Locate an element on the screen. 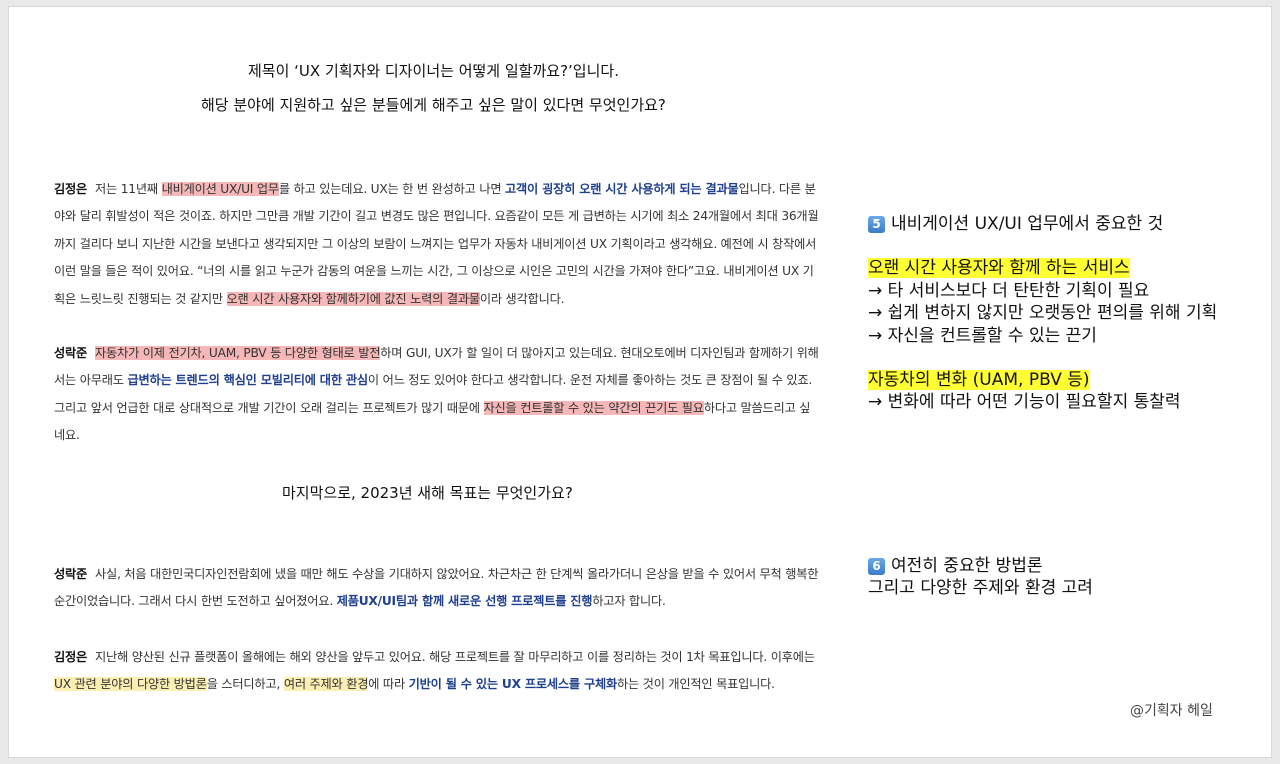  note-line: → 자신을 컨트롤할 수 있는 끈기 is located at coordinates (982, 335).